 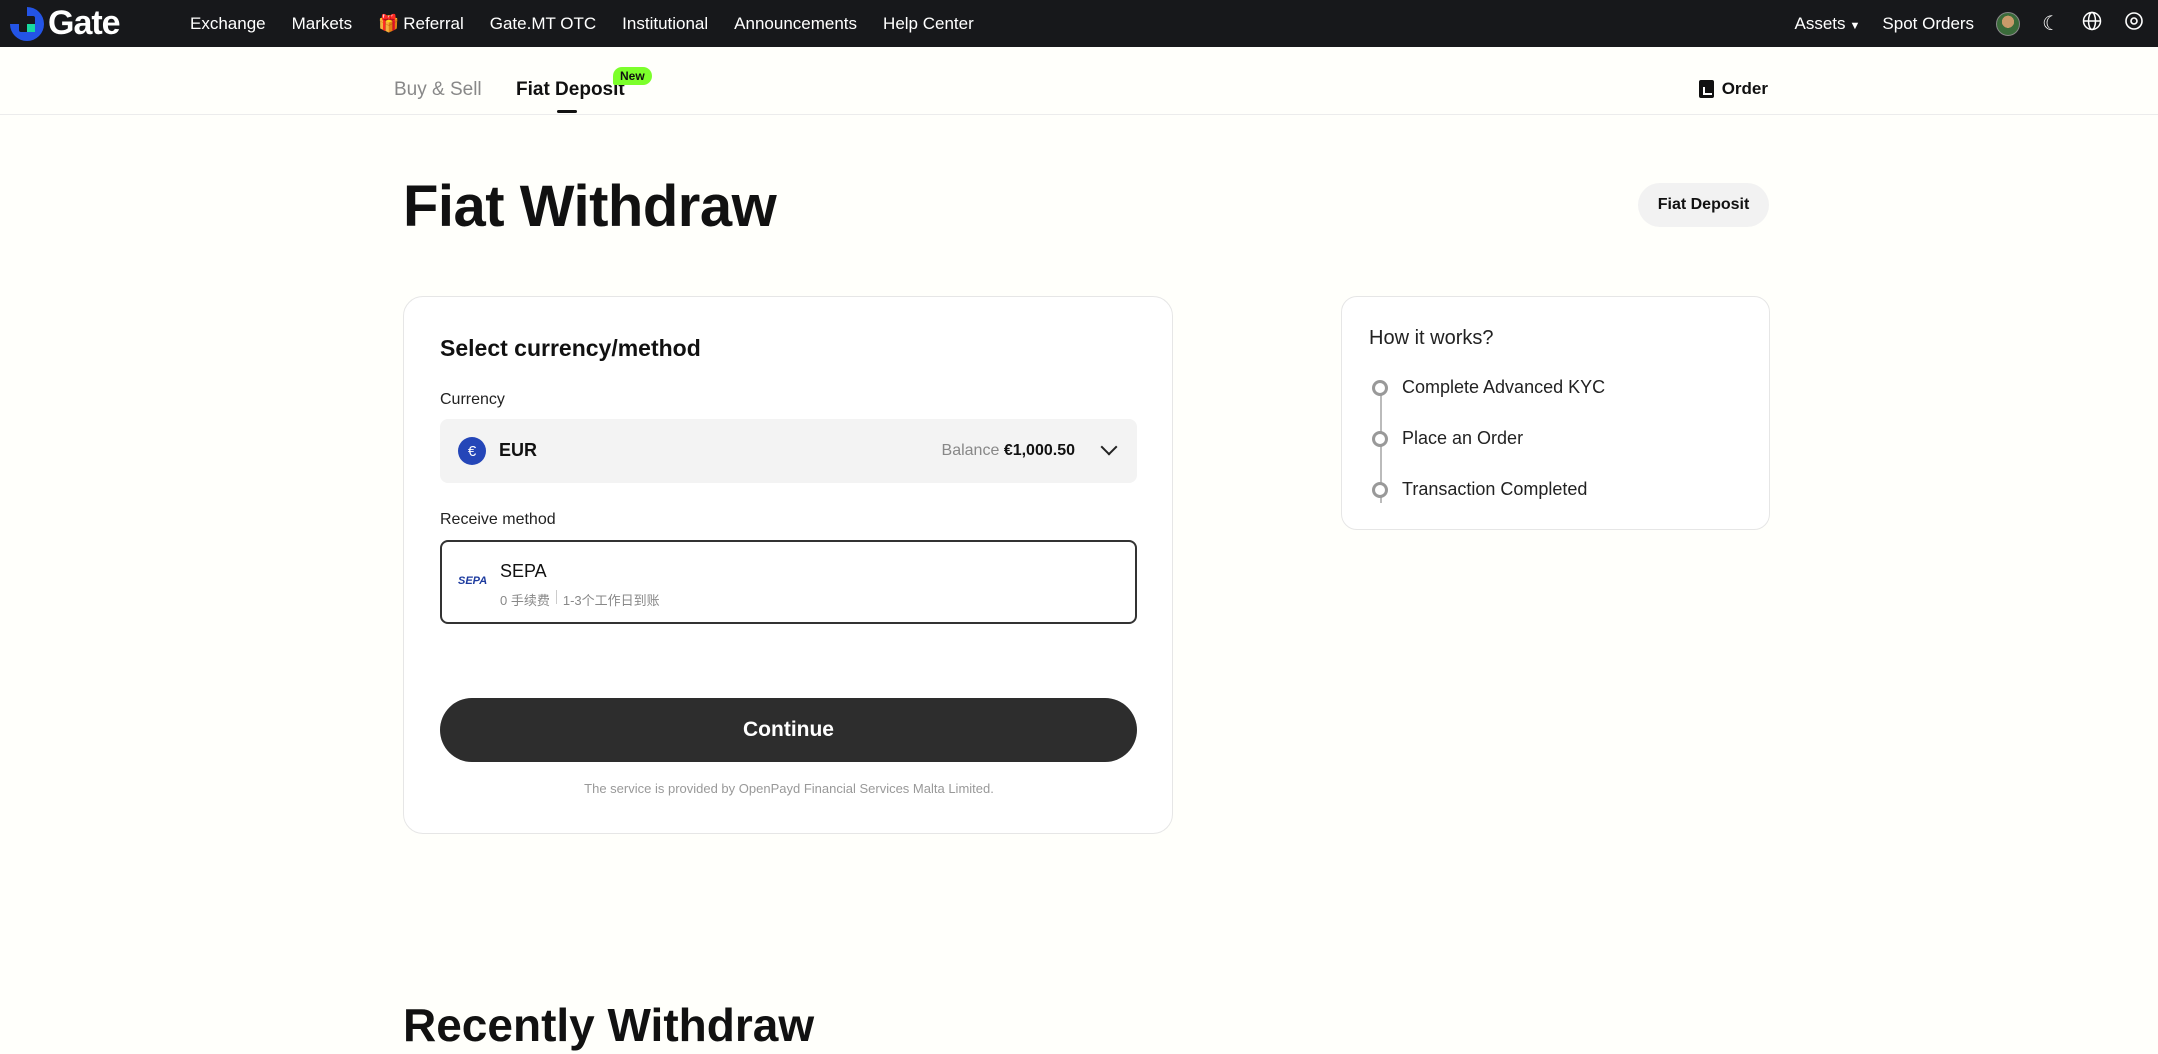 What do you see at coordinates (1855, 25) in the screenshot?
I see `caret-down-icon: ▼` at bounding box center [1855, 25].